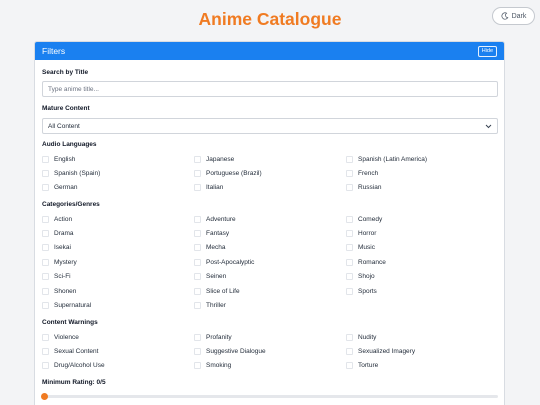 Image resolution: width=540 pixels, height=405 pixels. I want to click on genre-option: Slice of Life, so click(270, 291).